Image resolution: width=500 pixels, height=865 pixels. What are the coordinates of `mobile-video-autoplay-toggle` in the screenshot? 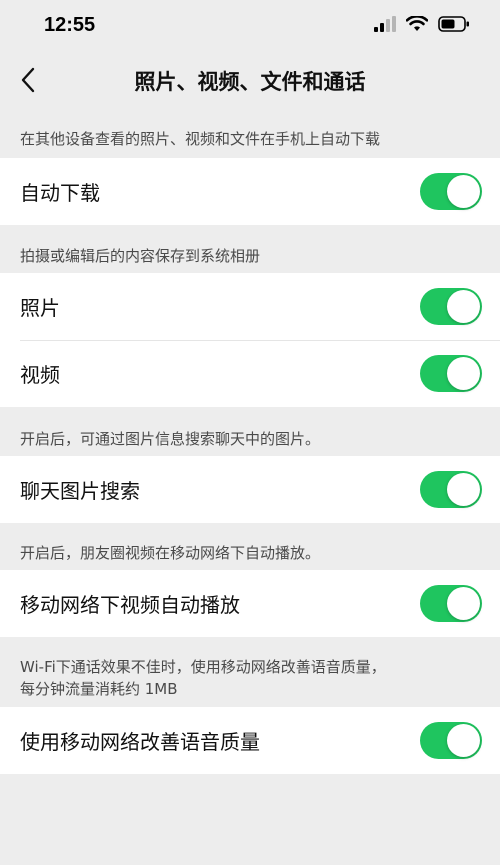 It's located at (451, 603).